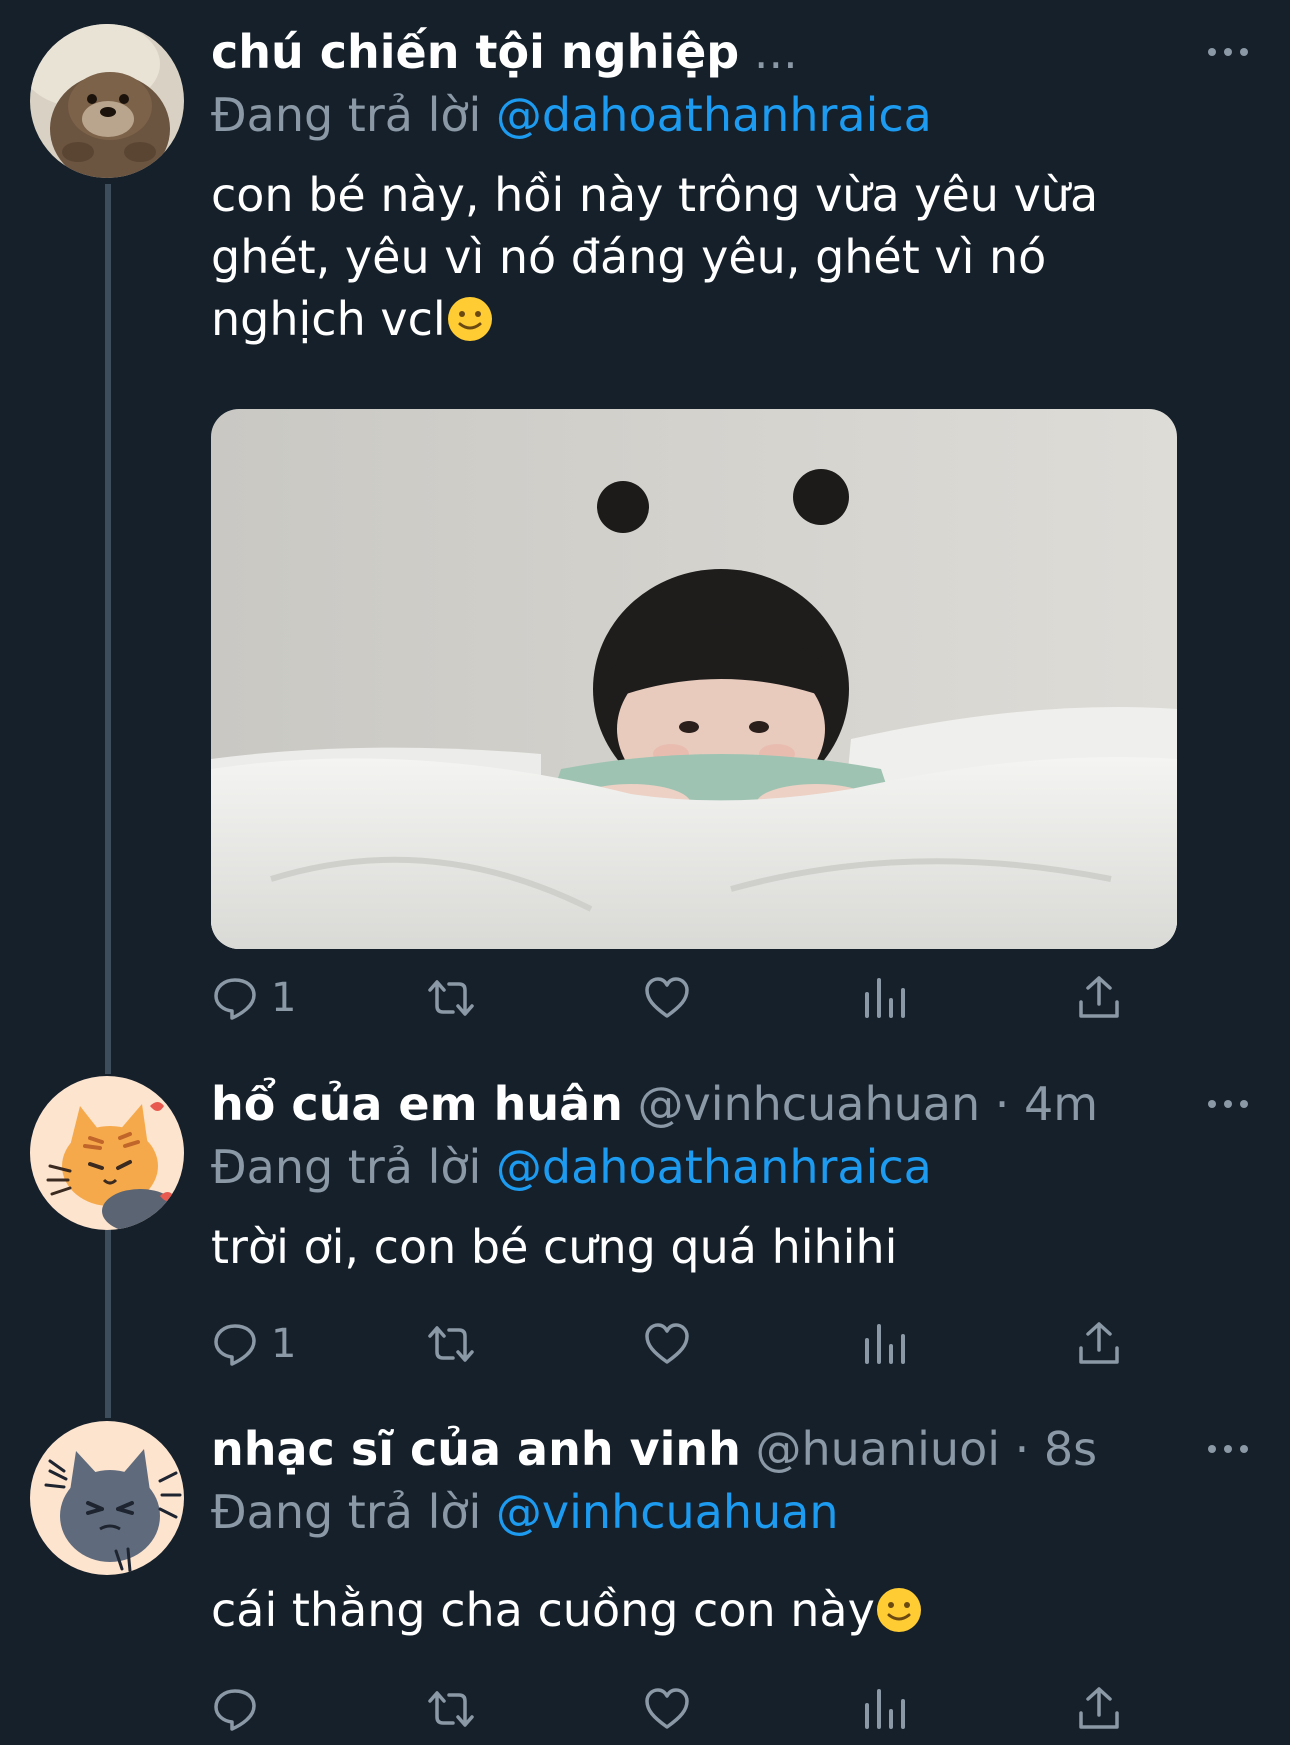 This screenshot has width=1290, height=1745. What do you see at coordinates (926, 1449) in the screenshot?
I see `handle-meta: @huaniuoi · 8s` at bounding box center [926, 1449].